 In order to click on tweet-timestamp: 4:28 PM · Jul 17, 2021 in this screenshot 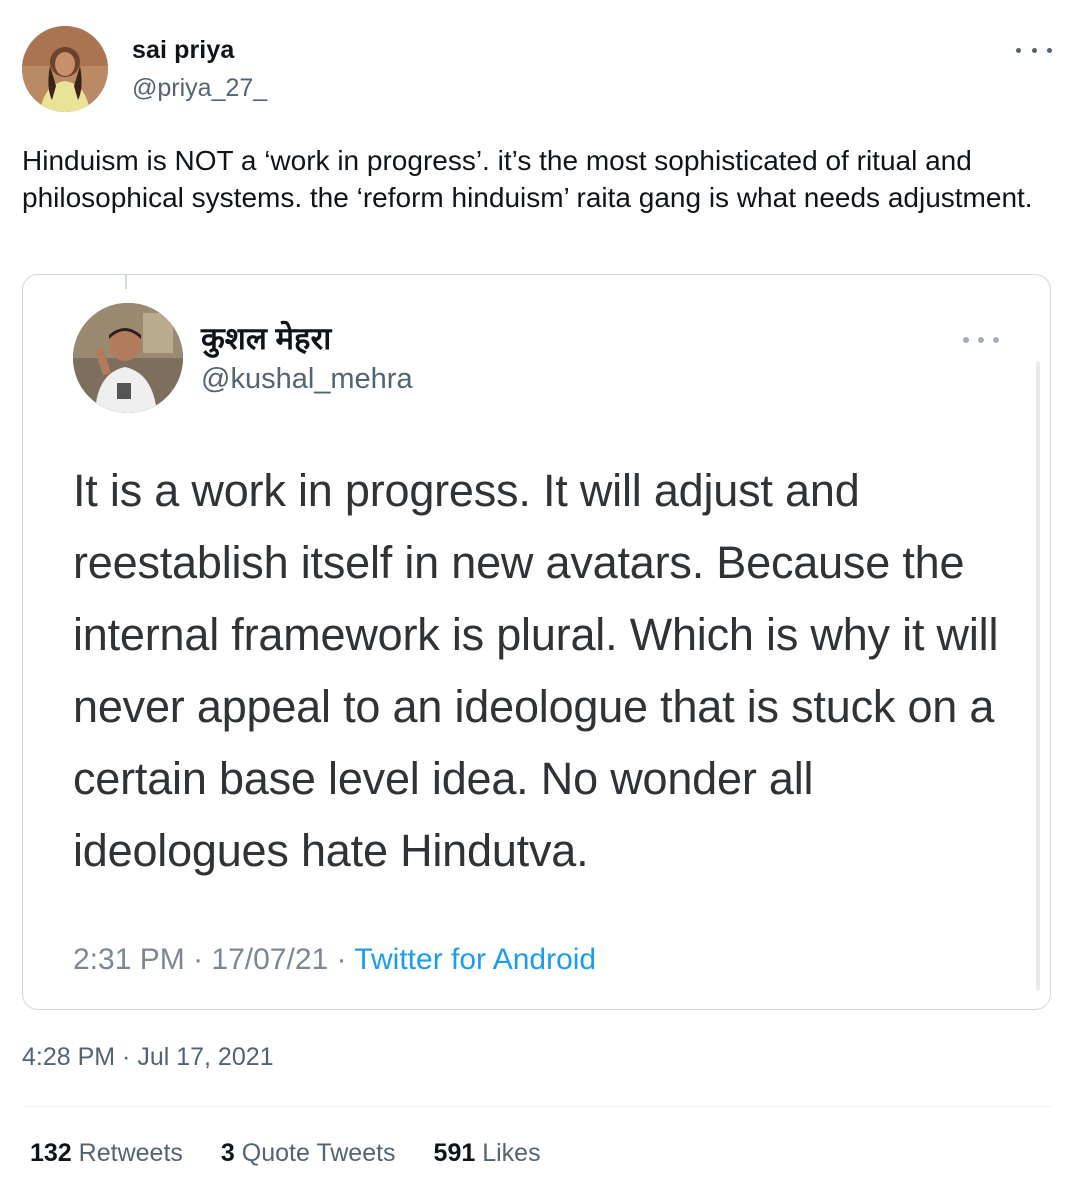, I will do `click(148, 1057)`.